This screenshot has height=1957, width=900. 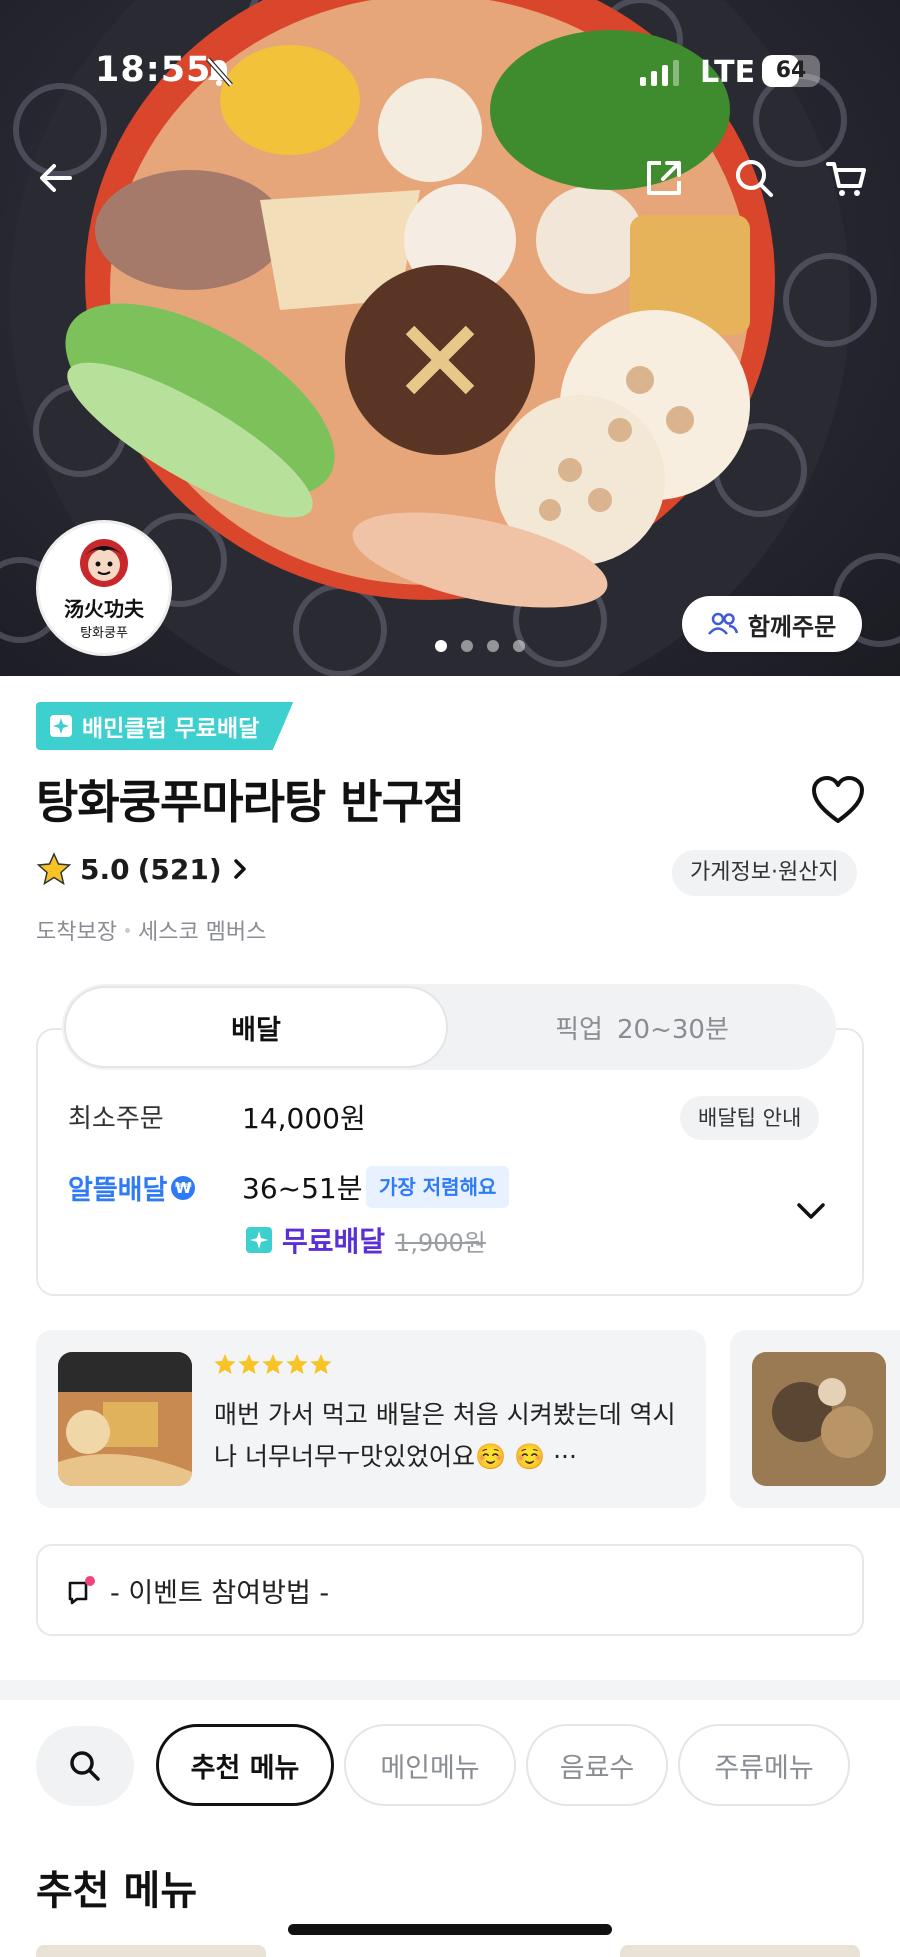 I want to click on min-order-value: 14,000원, so click(x=304, y=1118).